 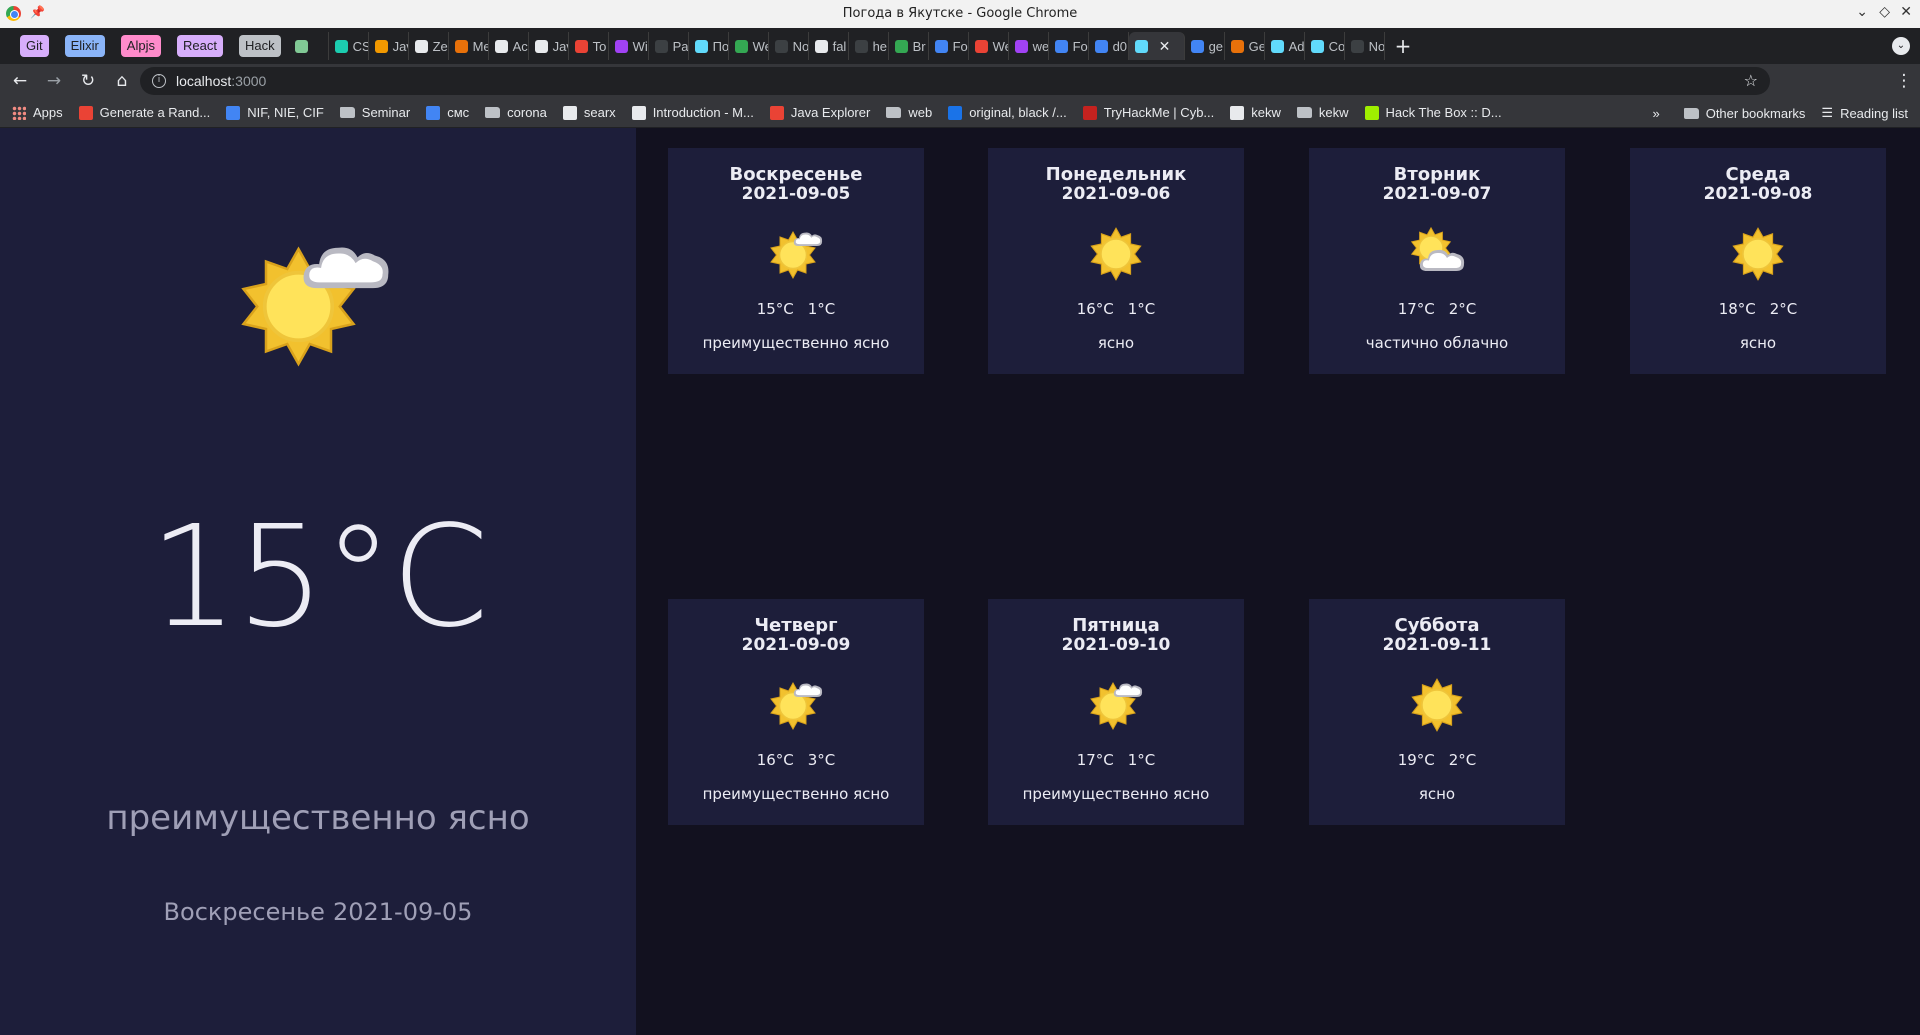 What do you see at coordinates (244, 912) in the screenshot?
I see `current-day-name: Воскресенье` at bounding box center [244, 912].